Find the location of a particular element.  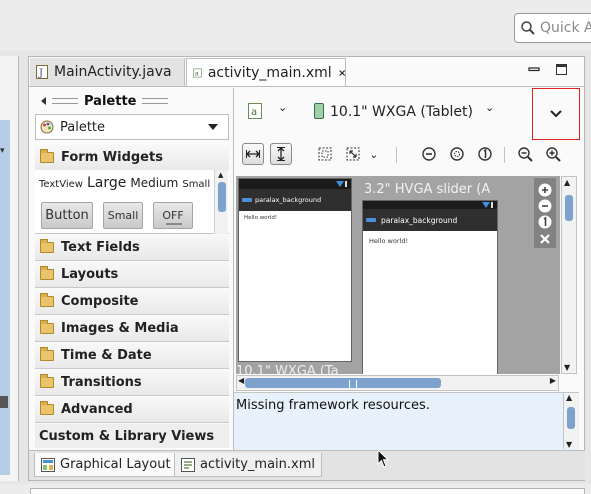

tab-label: Graphical Layout is located at coordinates (115, 464).